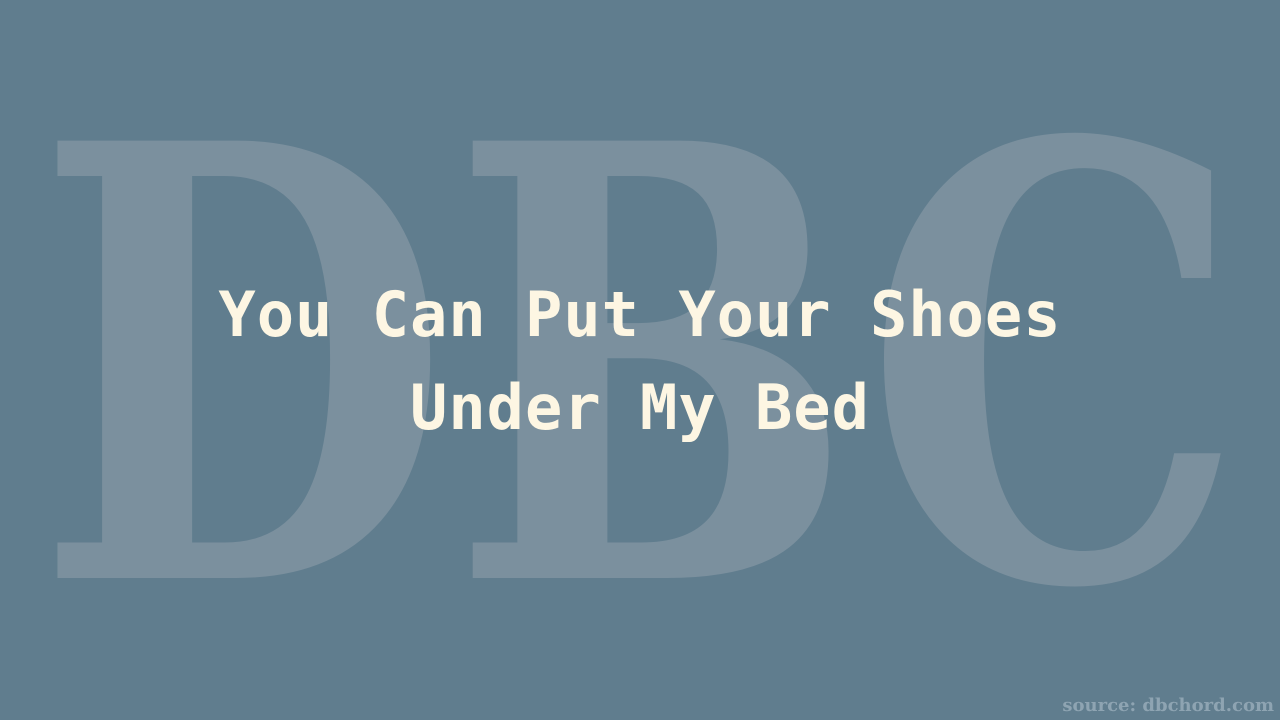 The height and width of the screenshot is (720, 1280). What do you see at coordinates (640, 314) in the screenshot?
I see `song-title-line-1: You Can Put Your Shoes` at bounding box center [640, 314].